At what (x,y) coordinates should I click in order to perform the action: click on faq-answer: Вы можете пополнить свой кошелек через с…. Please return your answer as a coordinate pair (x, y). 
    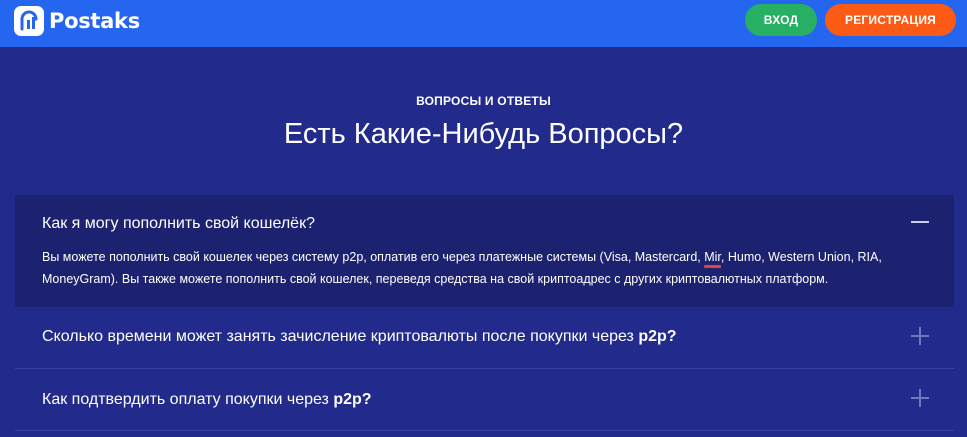
    Looking at the image, I should click on (487, 268).